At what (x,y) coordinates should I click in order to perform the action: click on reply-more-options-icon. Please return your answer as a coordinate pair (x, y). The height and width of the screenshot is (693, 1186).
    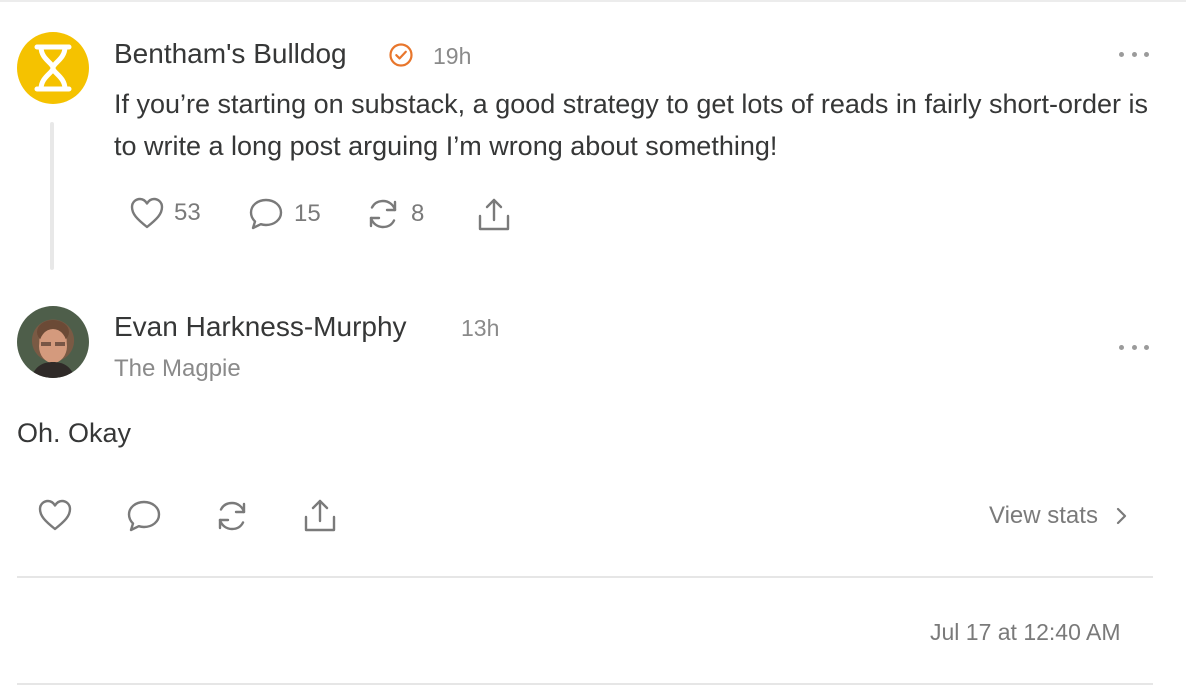
    Looking at the image, I should click on (1134, 347).